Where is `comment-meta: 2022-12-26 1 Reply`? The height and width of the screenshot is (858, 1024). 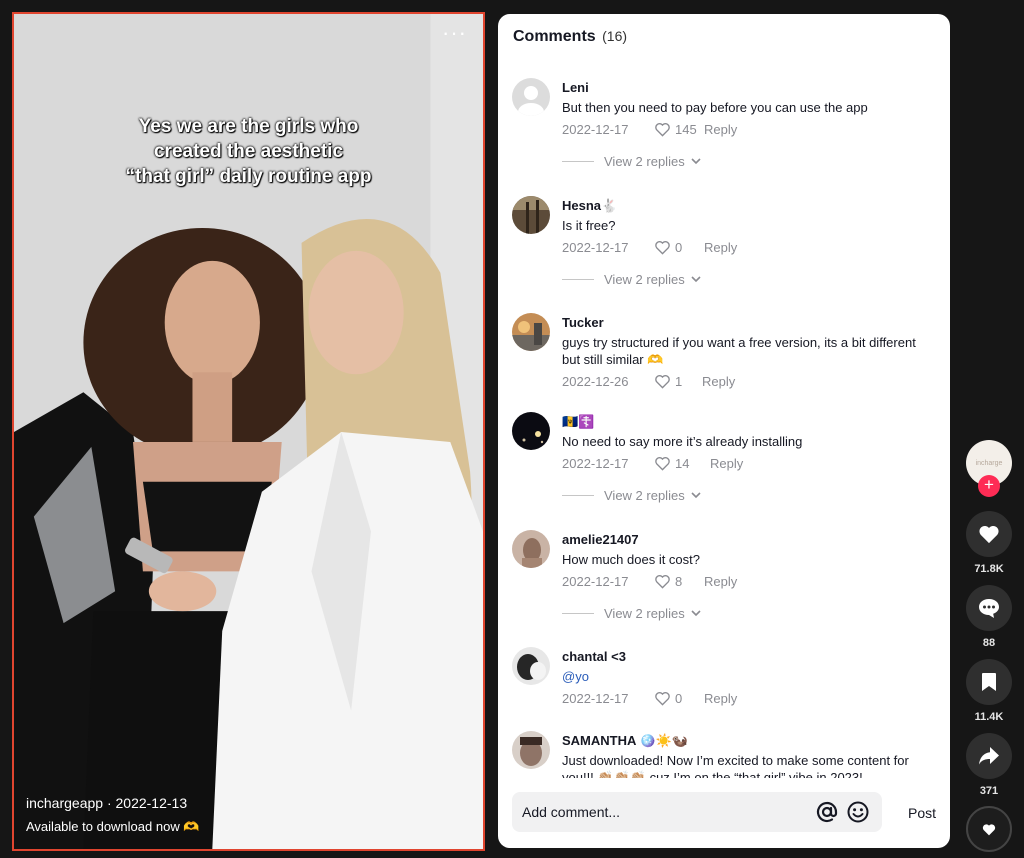 comment-meta: 2022-12-26 1 Reply is located at coordinates (747, 381).